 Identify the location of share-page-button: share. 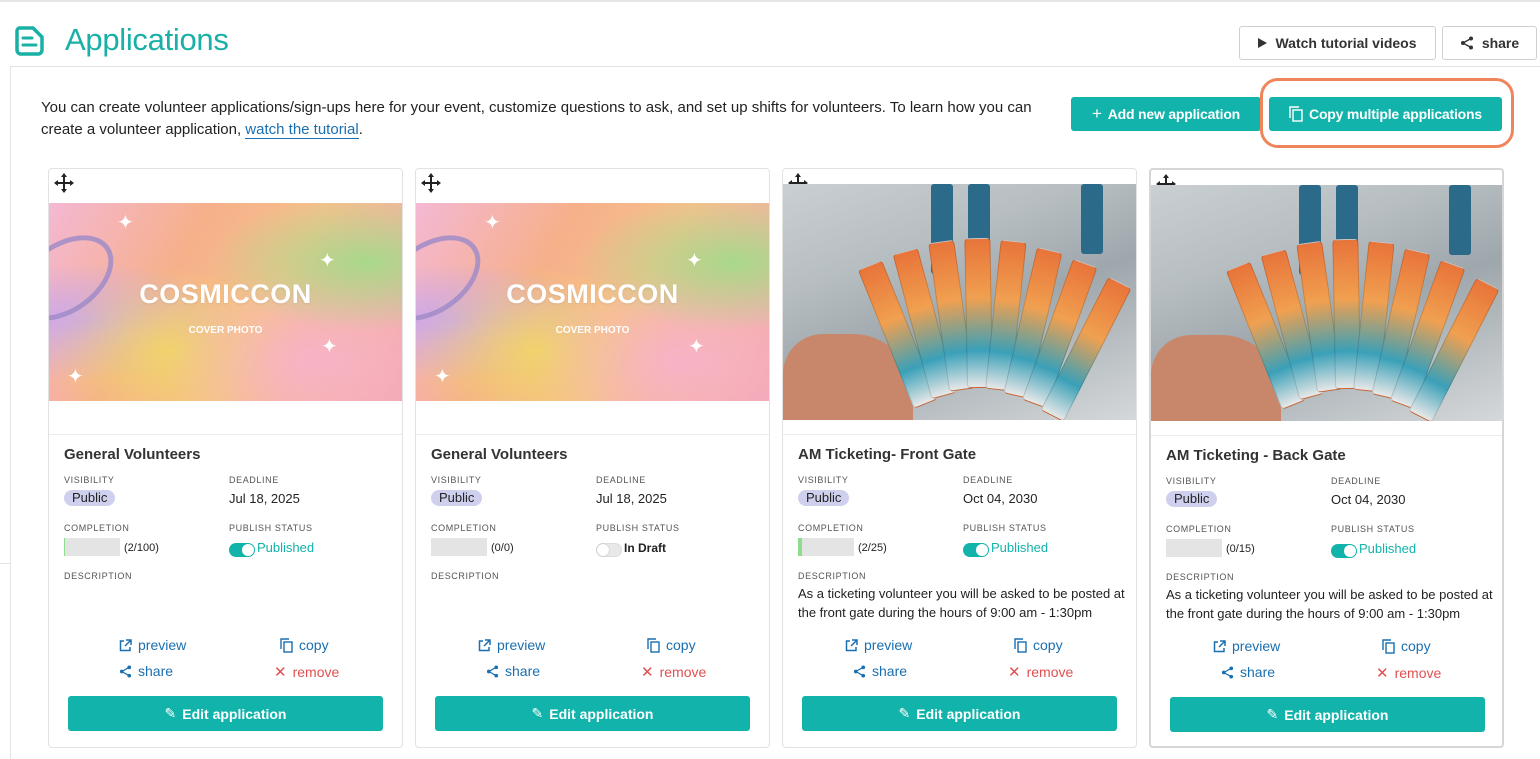
(1489, 43).